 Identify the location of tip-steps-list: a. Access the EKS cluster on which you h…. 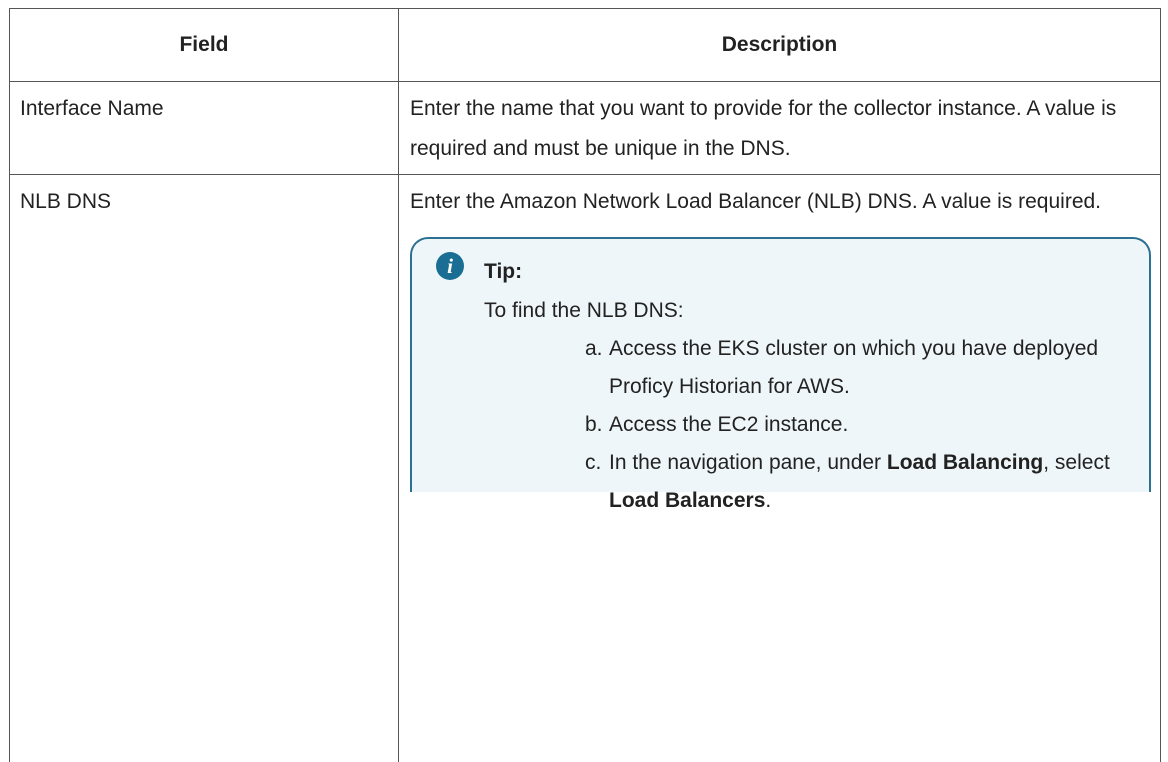
(867, 425).